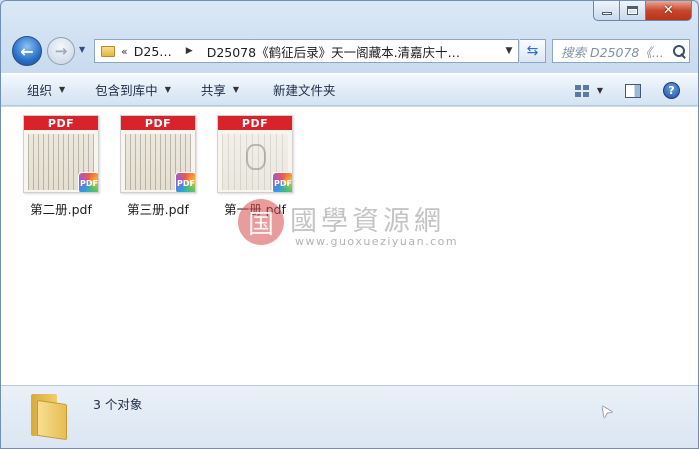 This screenshot has width=699, height=449. What do you see at coordinates (213, 90) in the screenshot?
I see `share-label: 共享` at bounding box center [213, 90].